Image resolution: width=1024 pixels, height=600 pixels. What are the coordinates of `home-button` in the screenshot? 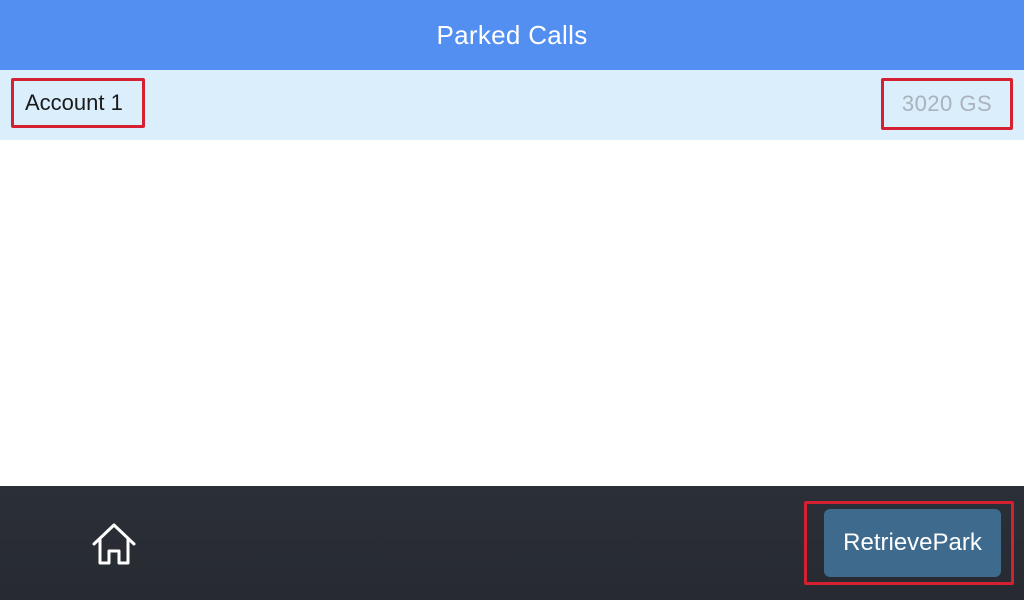 It's located at (114, 544).